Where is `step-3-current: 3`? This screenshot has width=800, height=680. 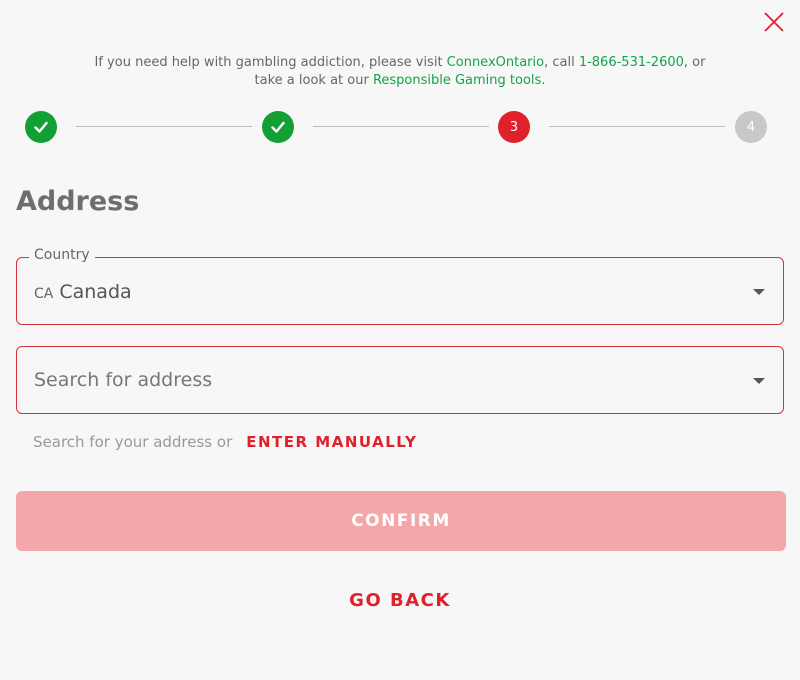 step-3-current: 3 is located at coordinates (514, 127).